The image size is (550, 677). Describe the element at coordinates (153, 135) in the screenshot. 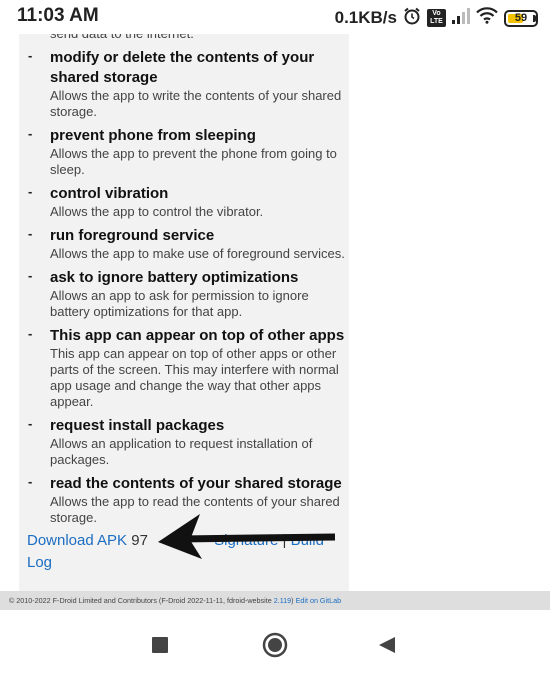

I see `permission-title: prevent phone from sleeping` at that location.